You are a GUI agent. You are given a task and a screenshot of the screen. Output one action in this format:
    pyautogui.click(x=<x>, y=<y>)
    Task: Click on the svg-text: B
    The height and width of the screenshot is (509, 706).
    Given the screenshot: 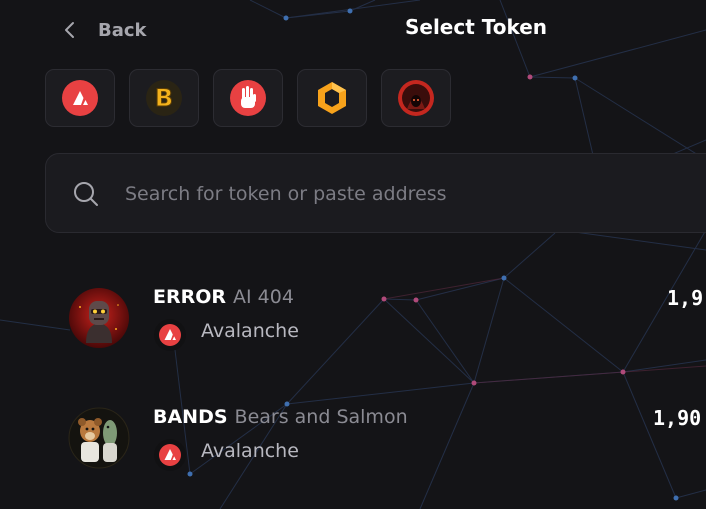 What is the action you would take?
    pyautogui.click(x=164, y=98)
    